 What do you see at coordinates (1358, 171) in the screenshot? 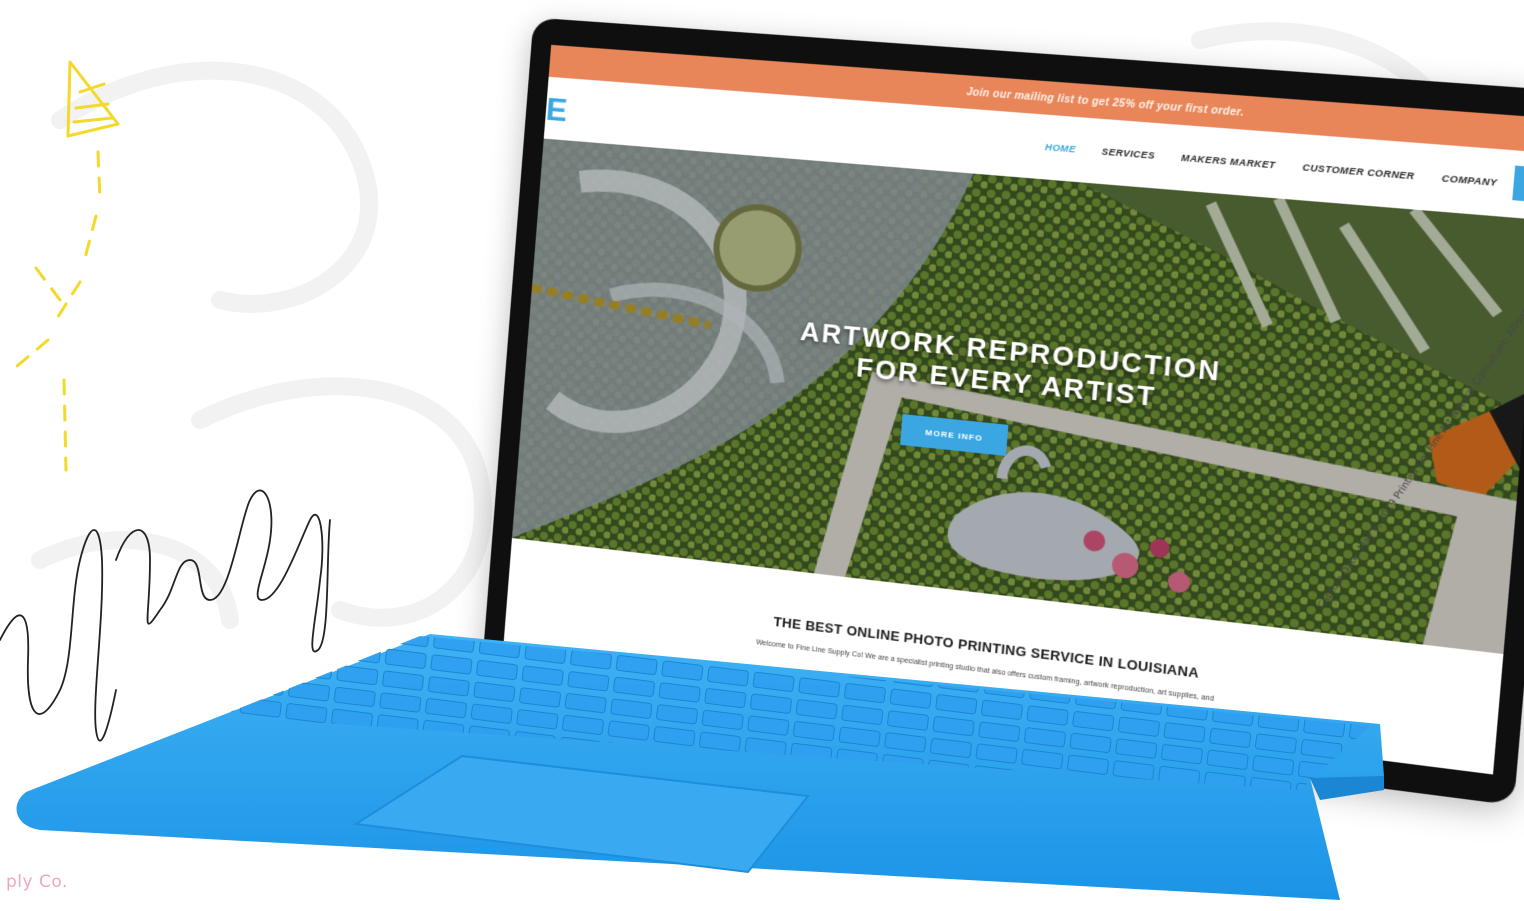
I see `nav-item-customer-corner: CUSTOMER CORNER` at bounding box center [1358, 171].